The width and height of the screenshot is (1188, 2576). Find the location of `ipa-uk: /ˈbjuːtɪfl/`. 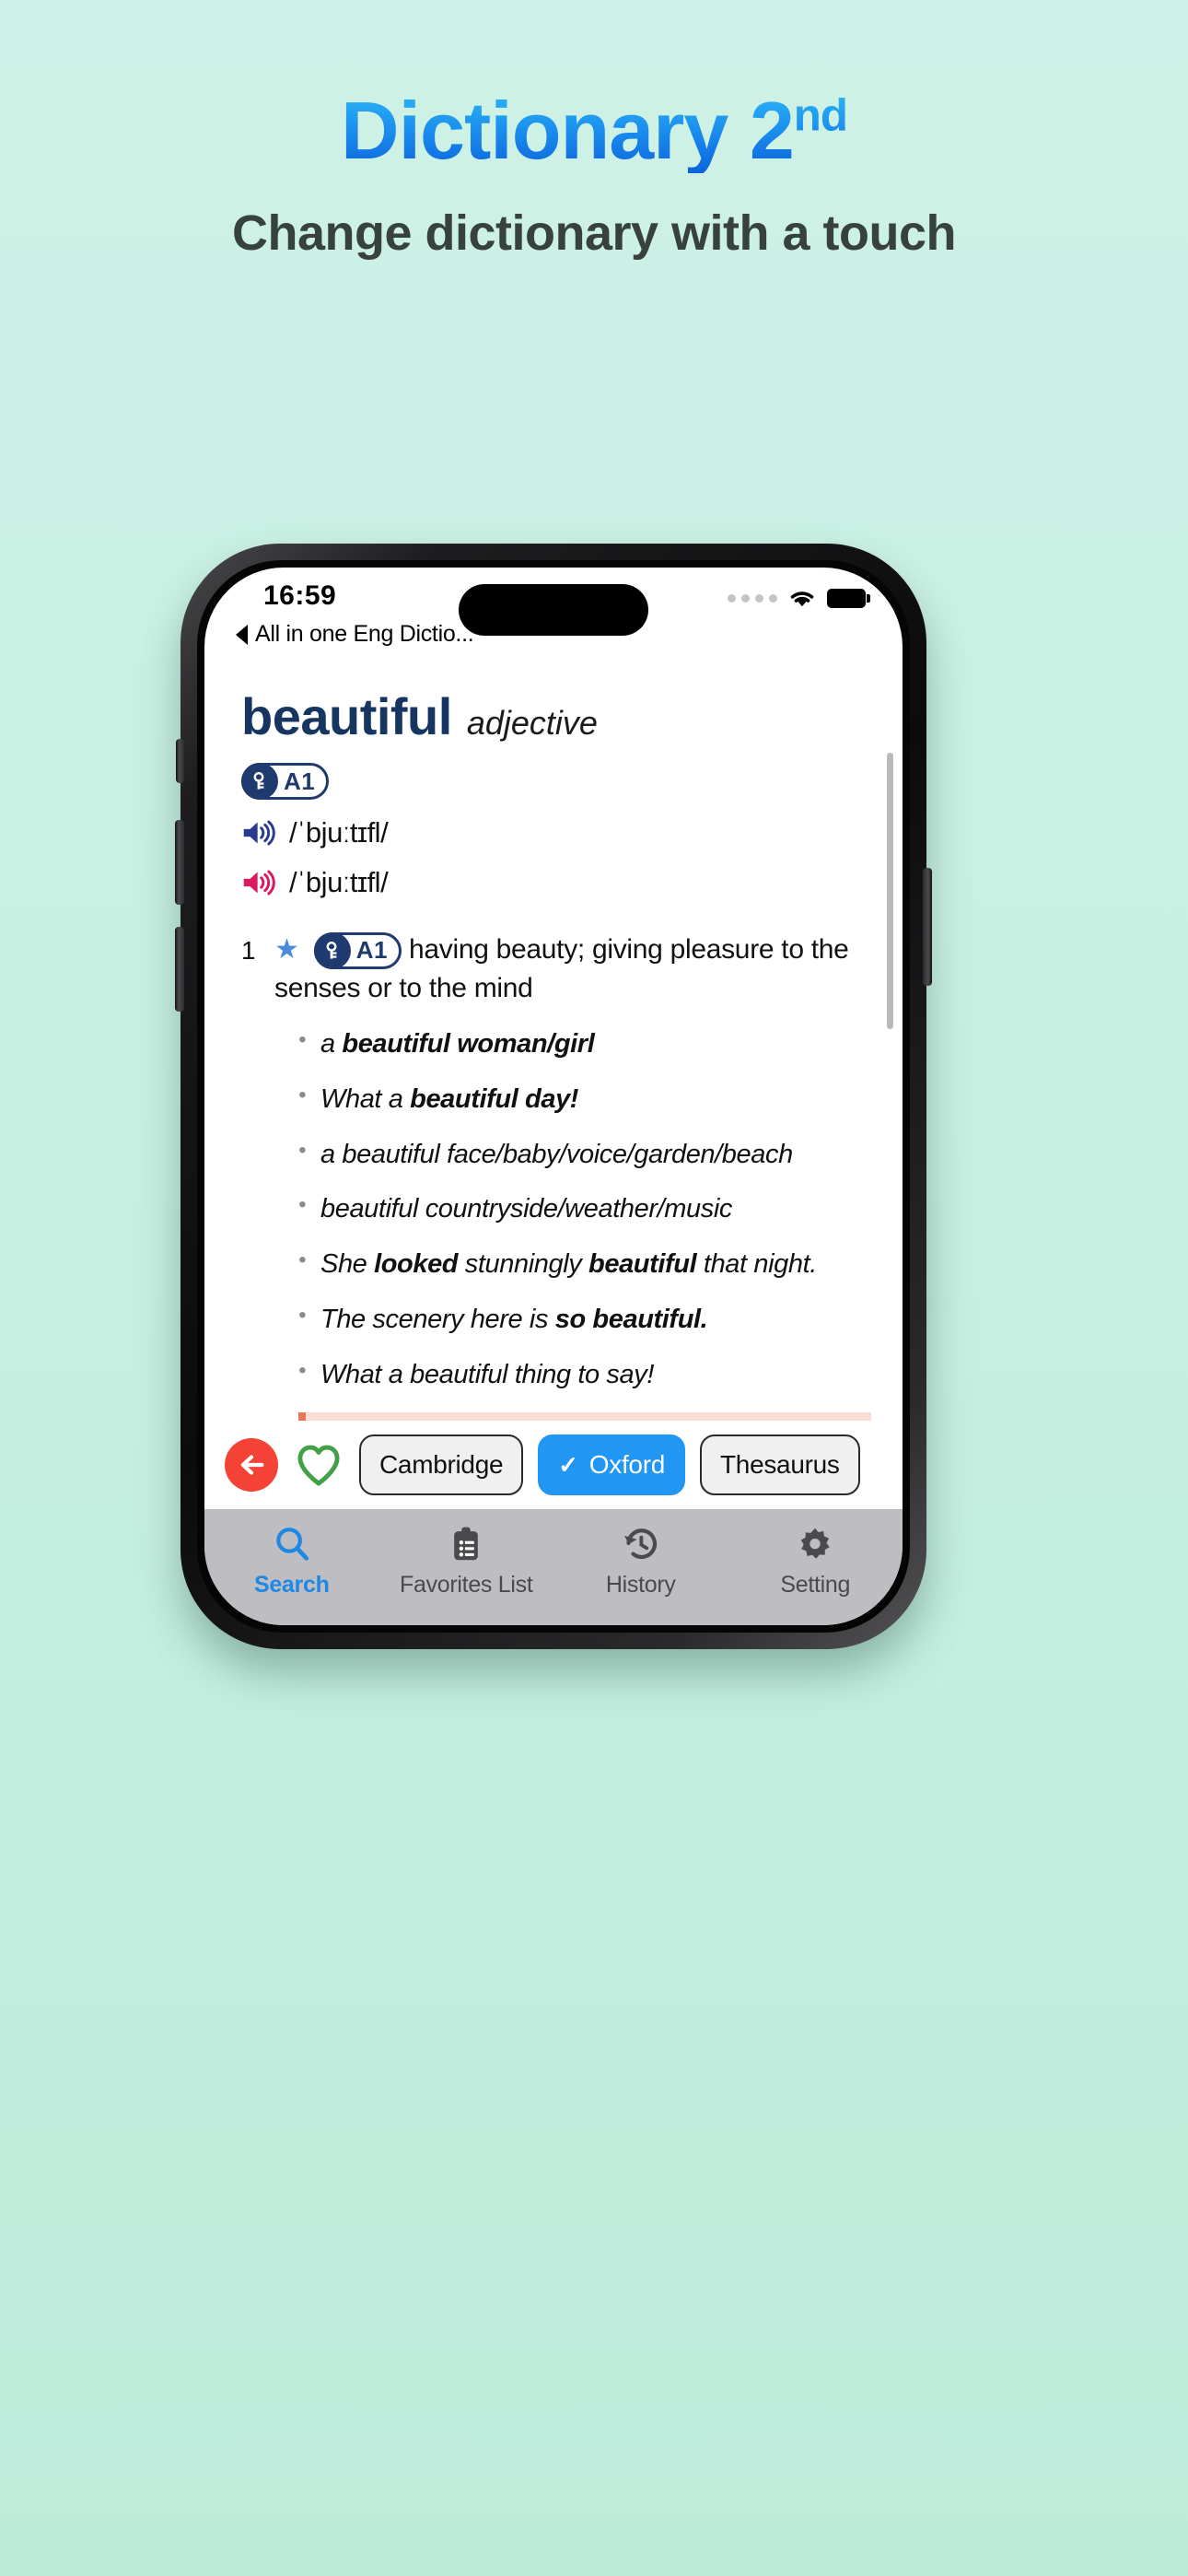

ipa-uk: /ˈbjuːtɪfl/ is located at coordinates (339, 832).